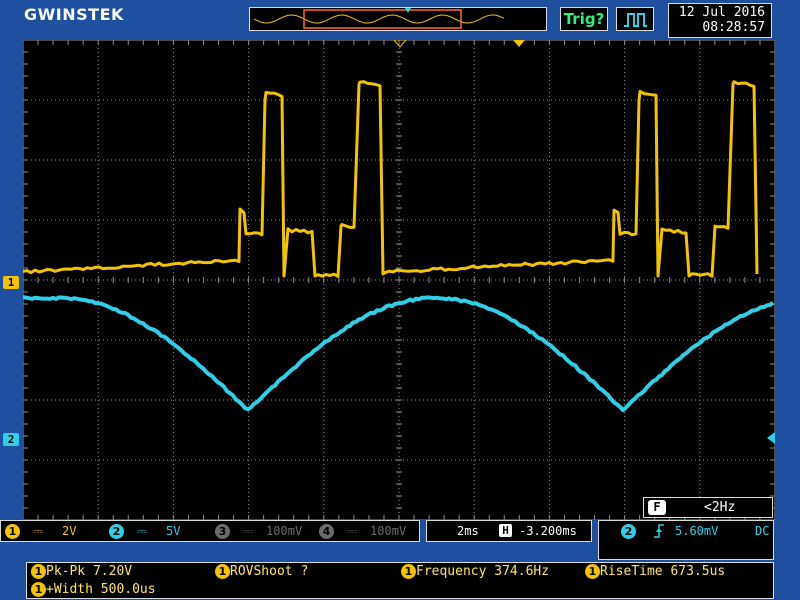 This screenshot has height=600, width=800. Describe the element at coordinates (69, 531) in the screenshot. I see `ch1-scale: 2V` at that location.